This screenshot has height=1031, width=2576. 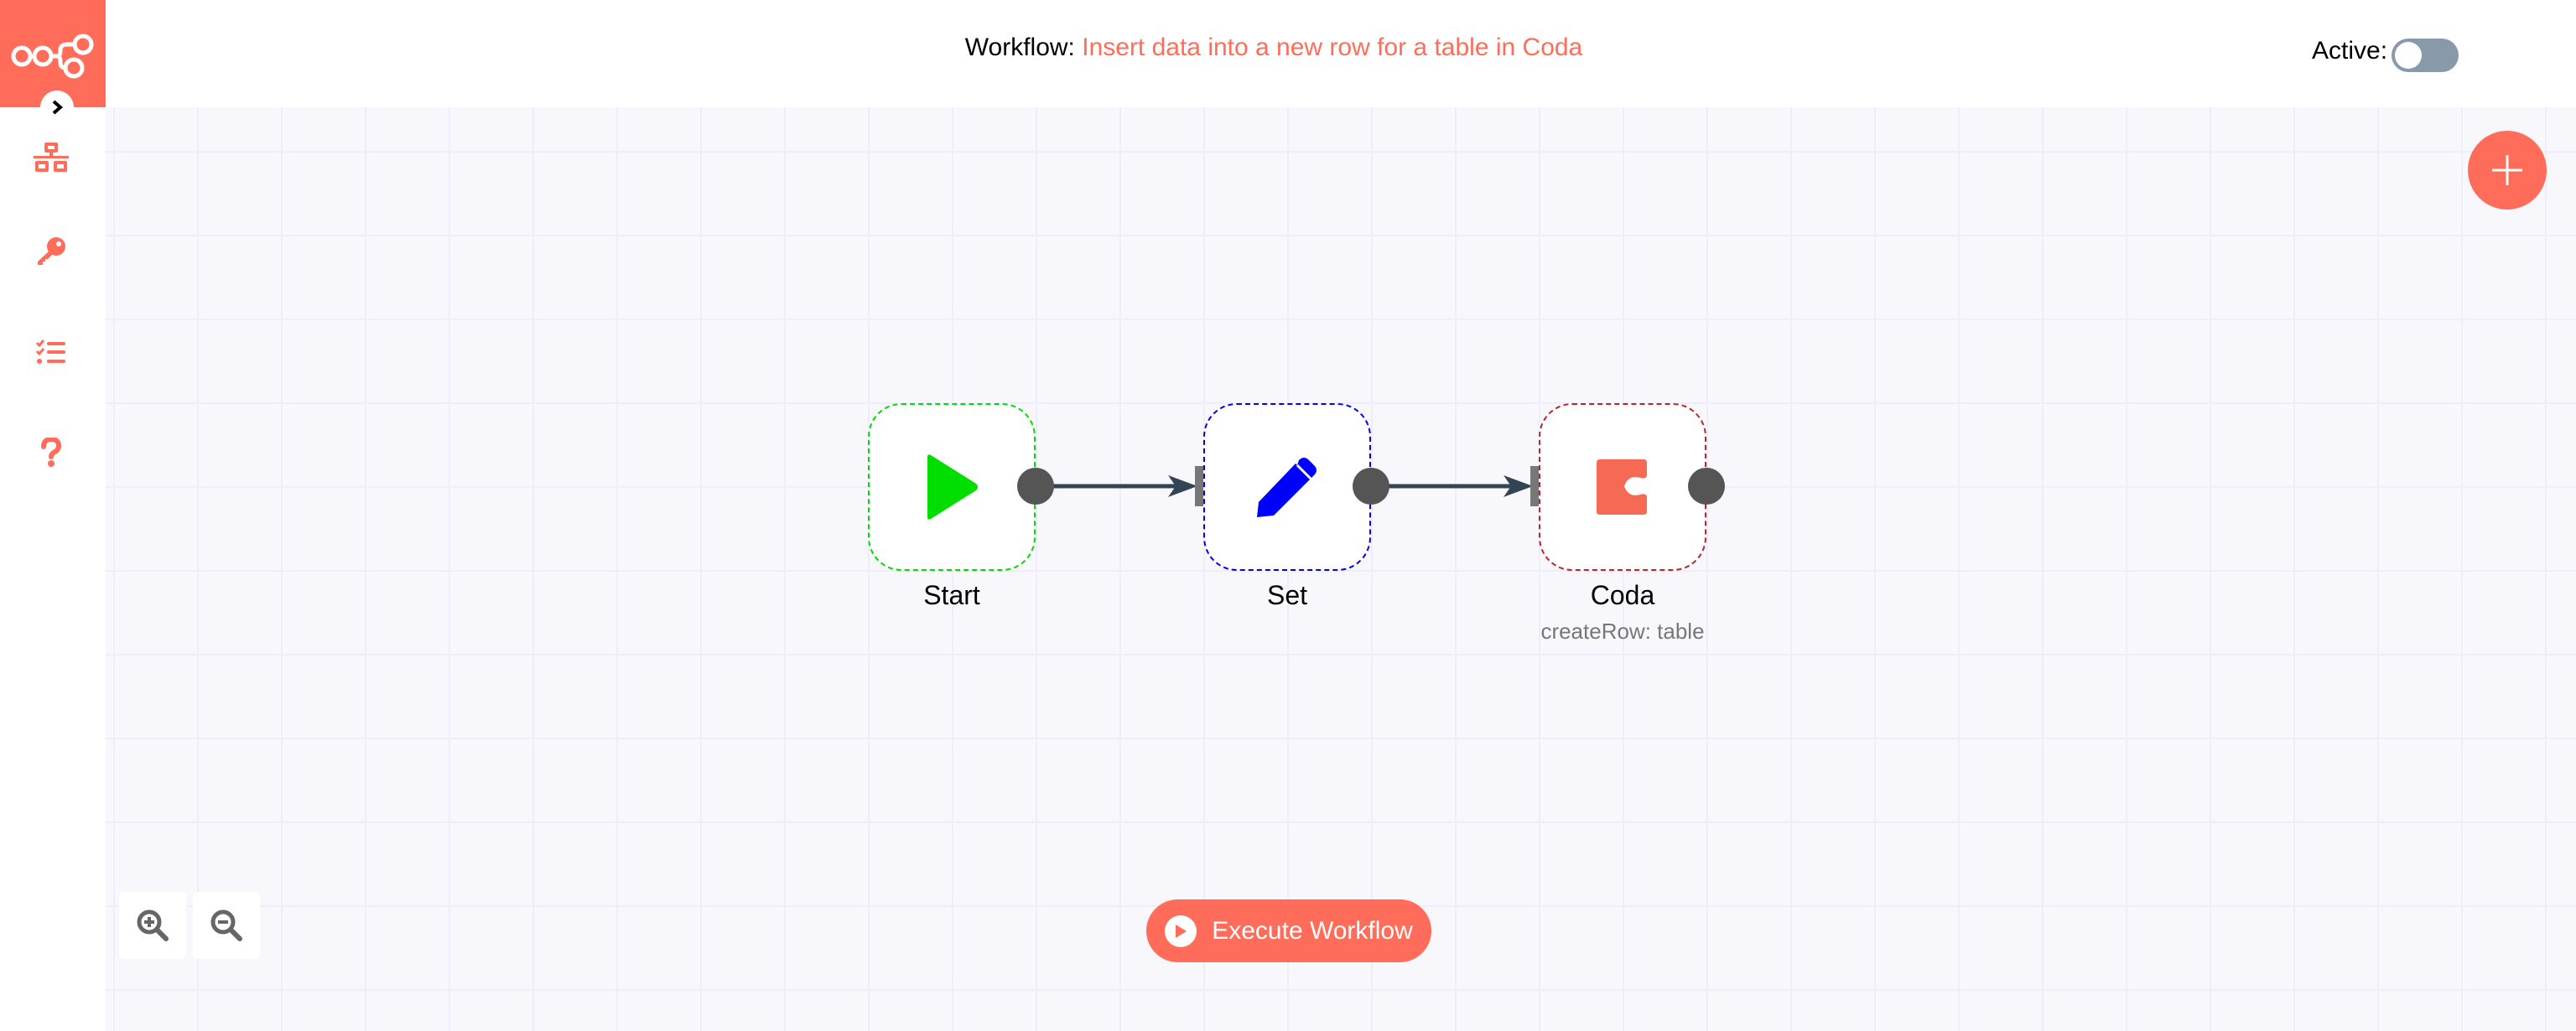 I want to click on set-output-handle, so click(x=1371, y=487).